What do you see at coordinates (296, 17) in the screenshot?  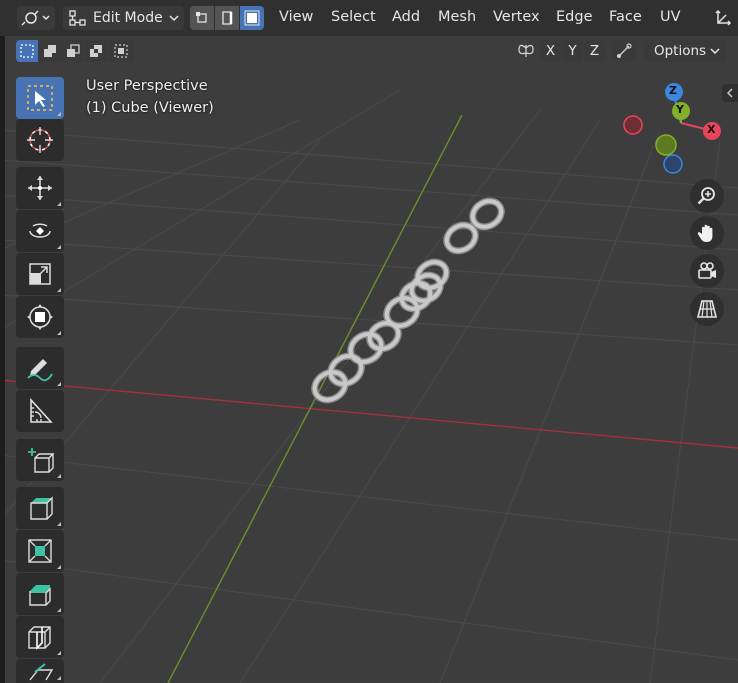 I see `menu-view: View` at bounding box center [296, 17].